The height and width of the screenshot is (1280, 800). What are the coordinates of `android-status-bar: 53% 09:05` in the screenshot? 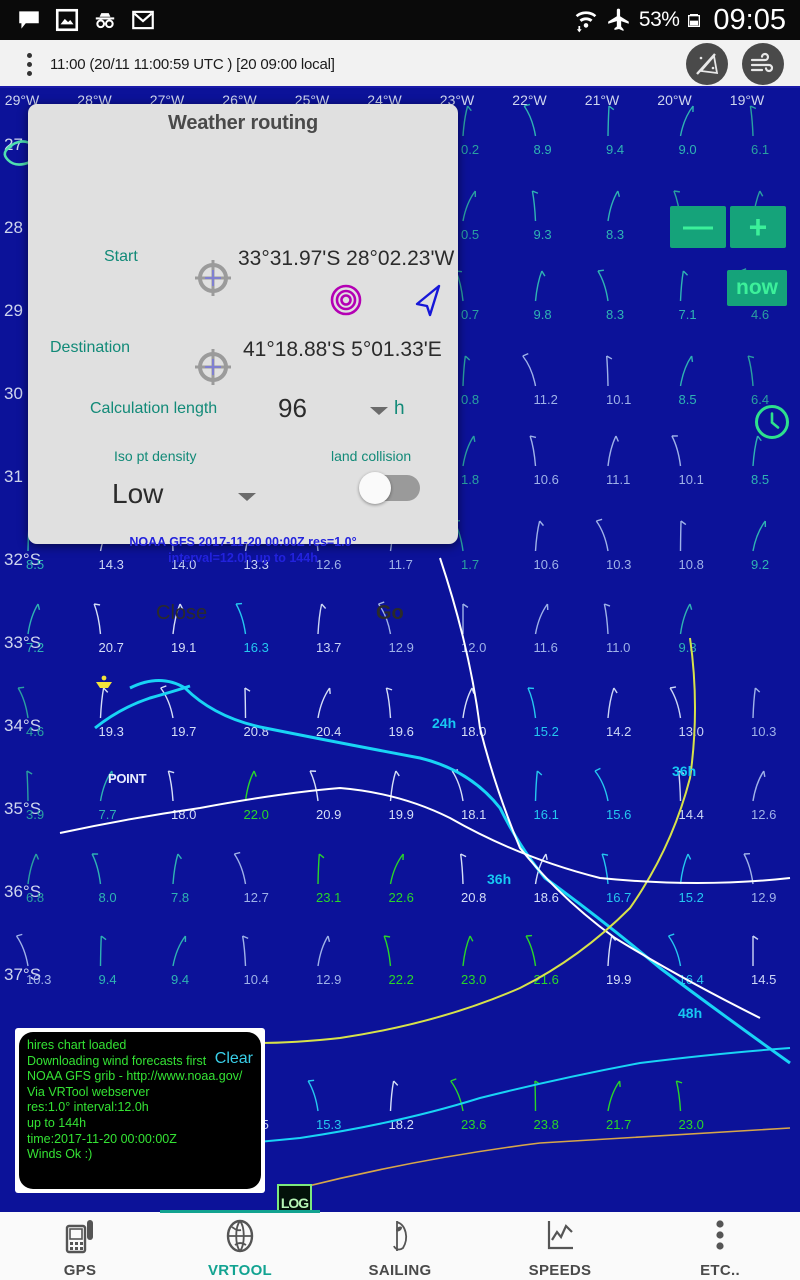 It's located at (400, 20).